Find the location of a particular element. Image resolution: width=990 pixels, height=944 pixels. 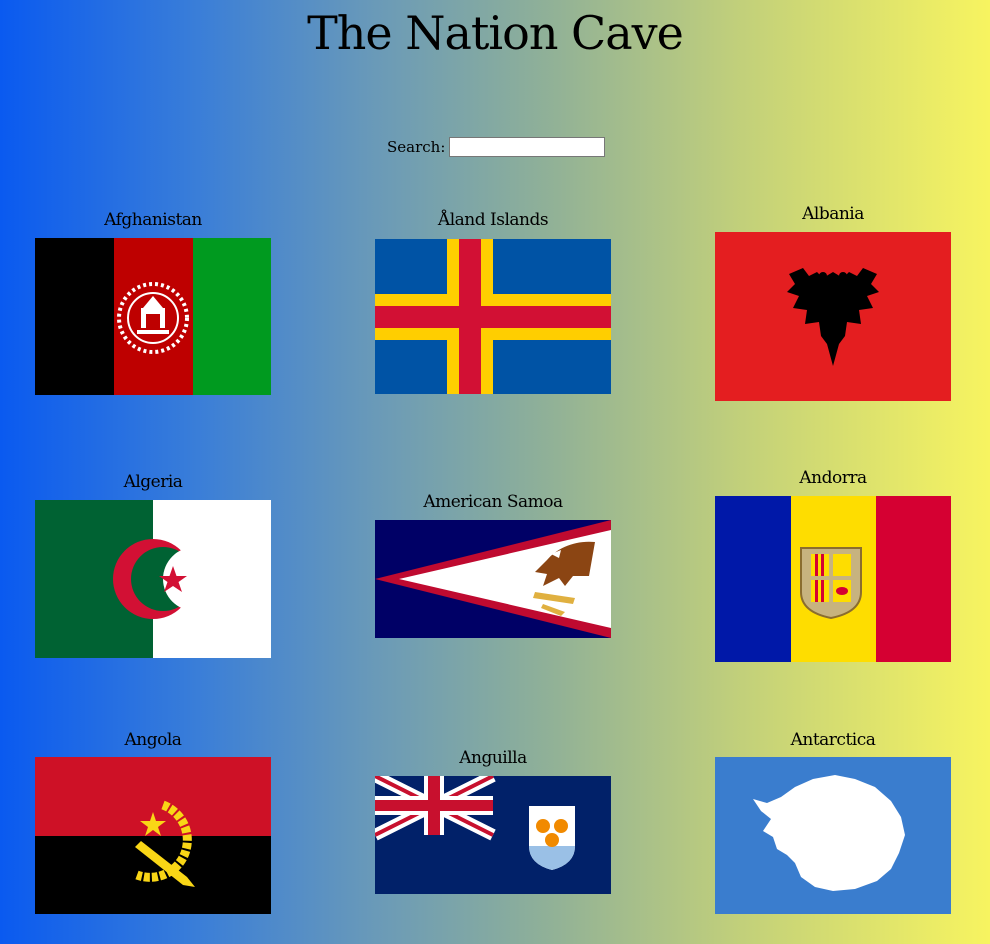

flag-name: American Samoa is located at coordinates (493, 502).